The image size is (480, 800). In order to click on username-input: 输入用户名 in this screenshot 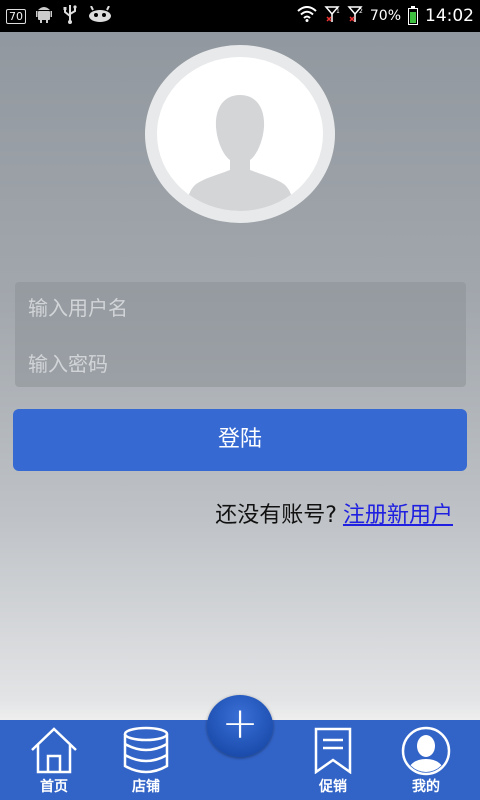, I will do `click(238, 308)`.